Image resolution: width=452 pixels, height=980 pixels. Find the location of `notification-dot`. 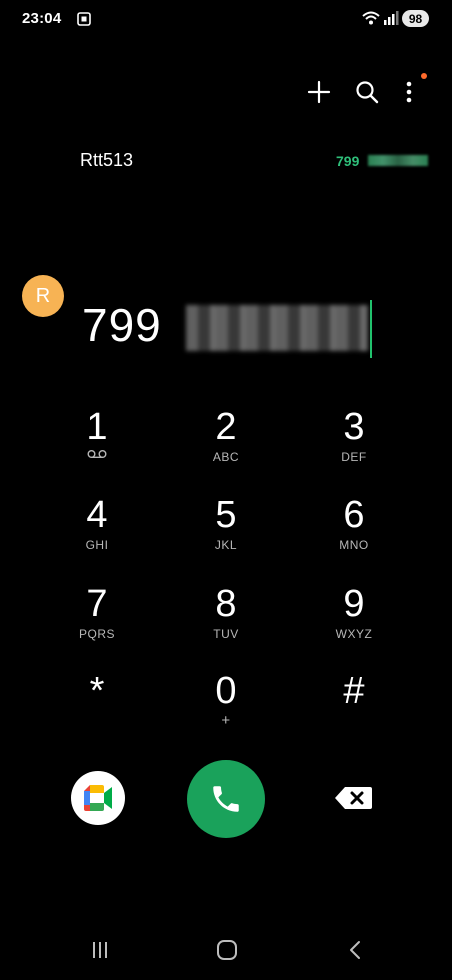

notification-dot is located at coordinates (424, 76).